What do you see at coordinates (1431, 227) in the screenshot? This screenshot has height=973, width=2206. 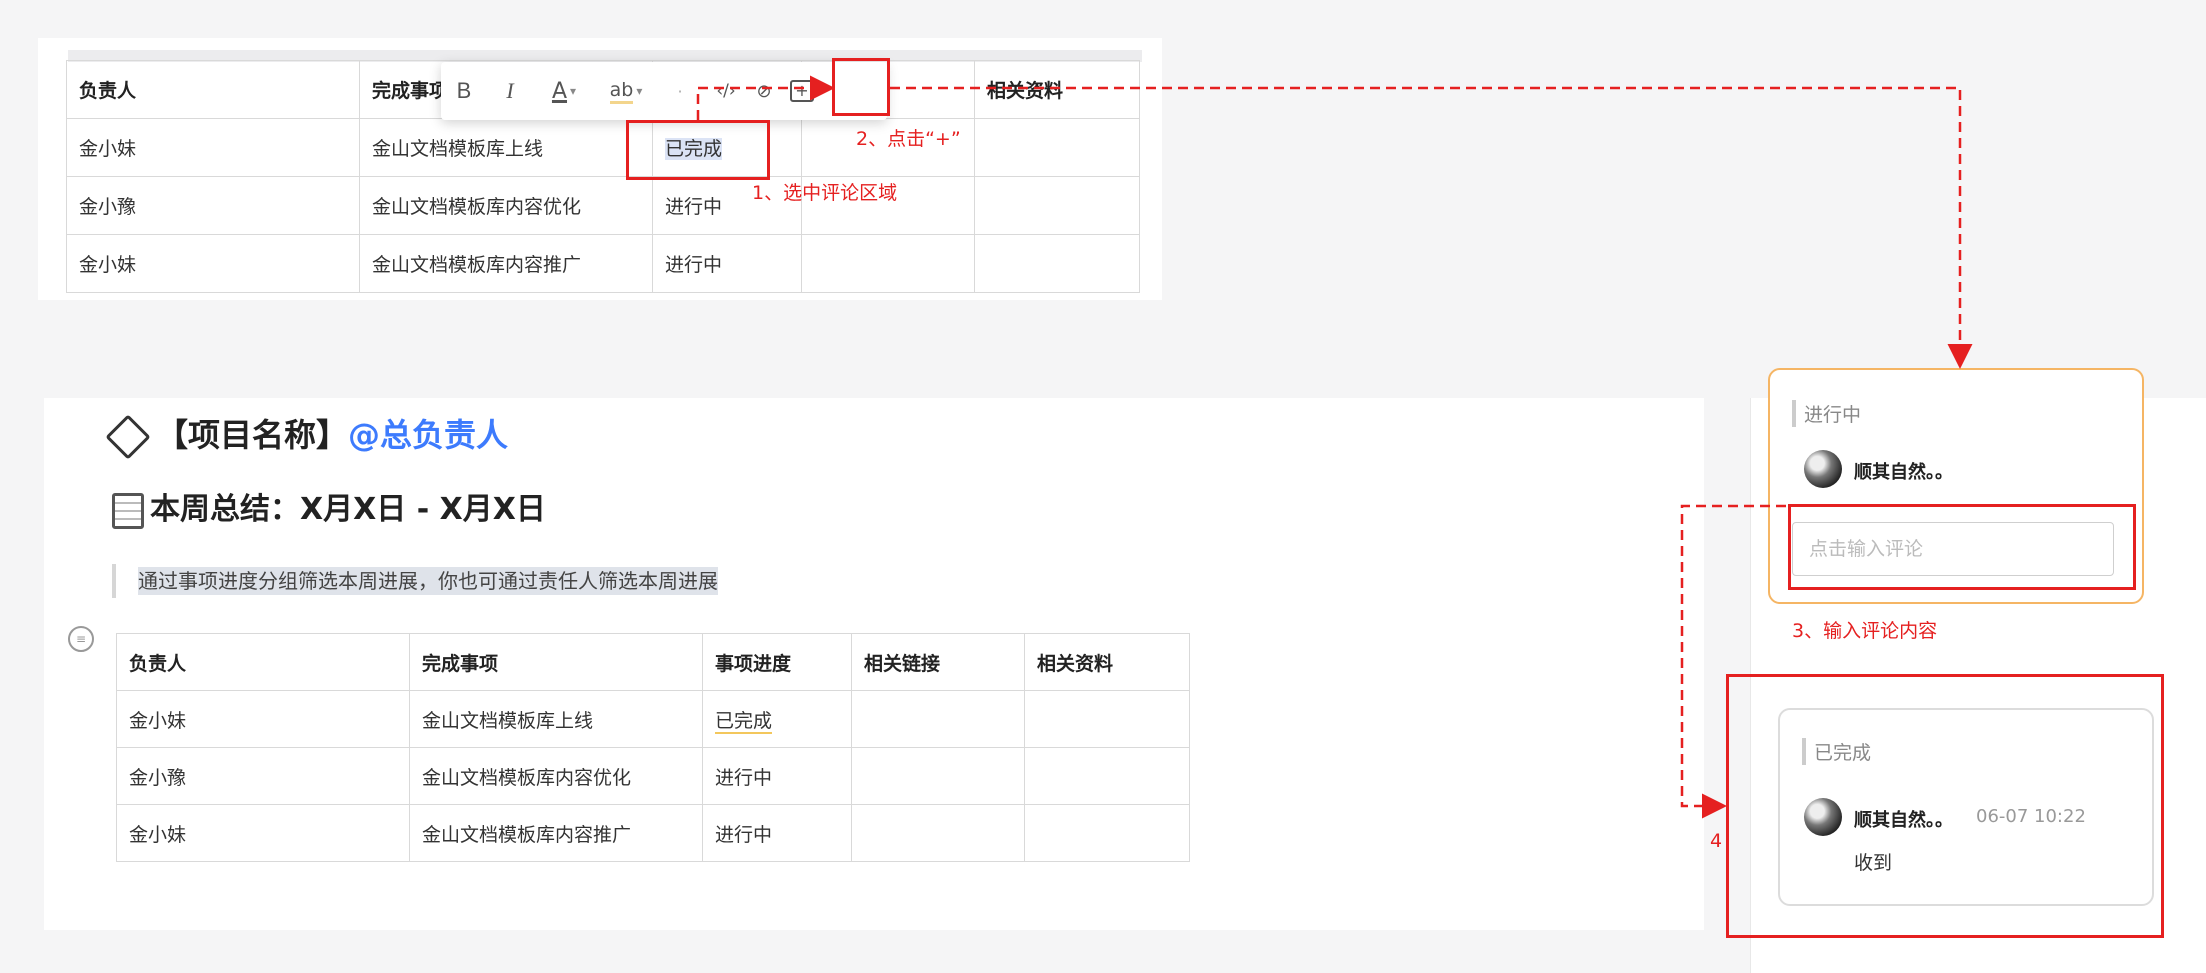 I see `arrow-step2-to-card` at bounding box center [1431, 227].